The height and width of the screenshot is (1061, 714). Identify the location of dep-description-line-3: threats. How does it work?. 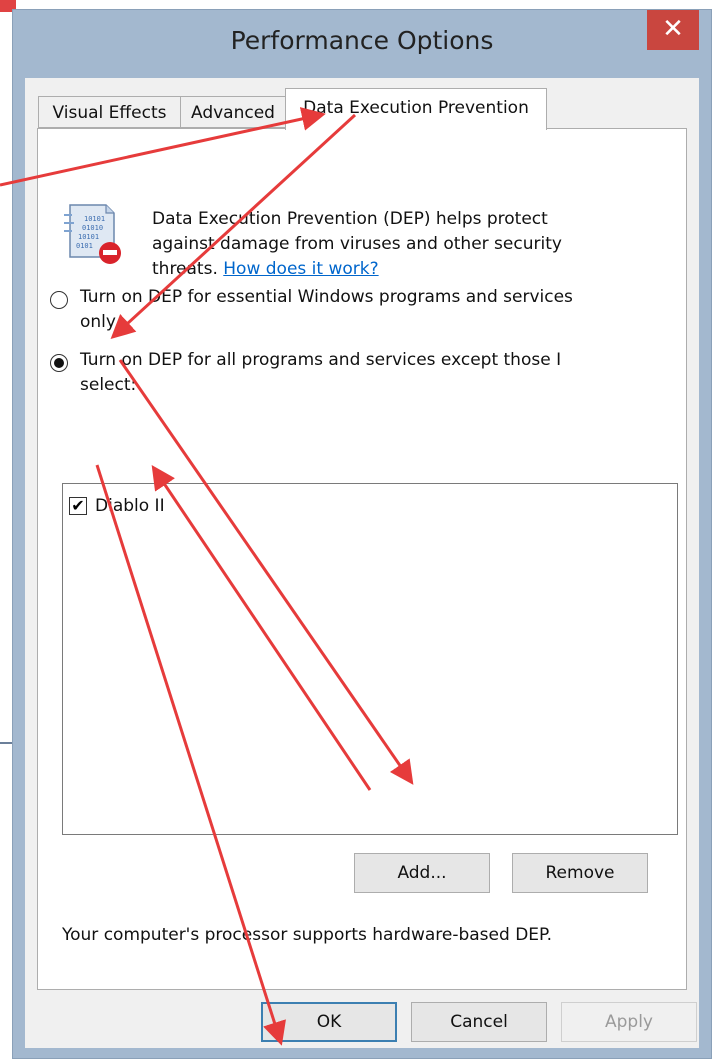
(412, 269).